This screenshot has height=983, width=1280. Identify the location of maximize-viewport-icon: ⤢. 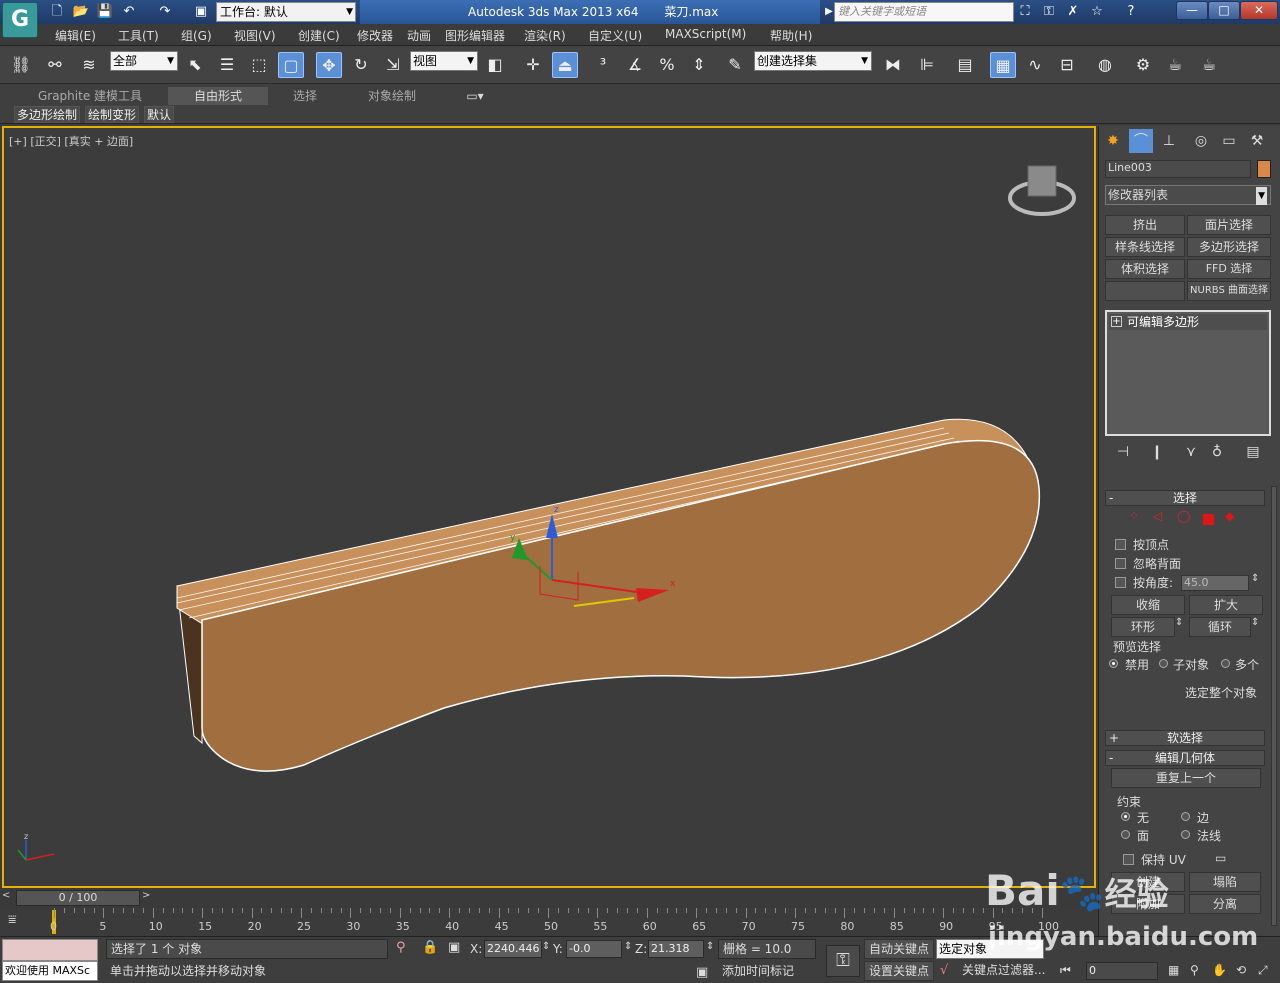
(1263, 970).